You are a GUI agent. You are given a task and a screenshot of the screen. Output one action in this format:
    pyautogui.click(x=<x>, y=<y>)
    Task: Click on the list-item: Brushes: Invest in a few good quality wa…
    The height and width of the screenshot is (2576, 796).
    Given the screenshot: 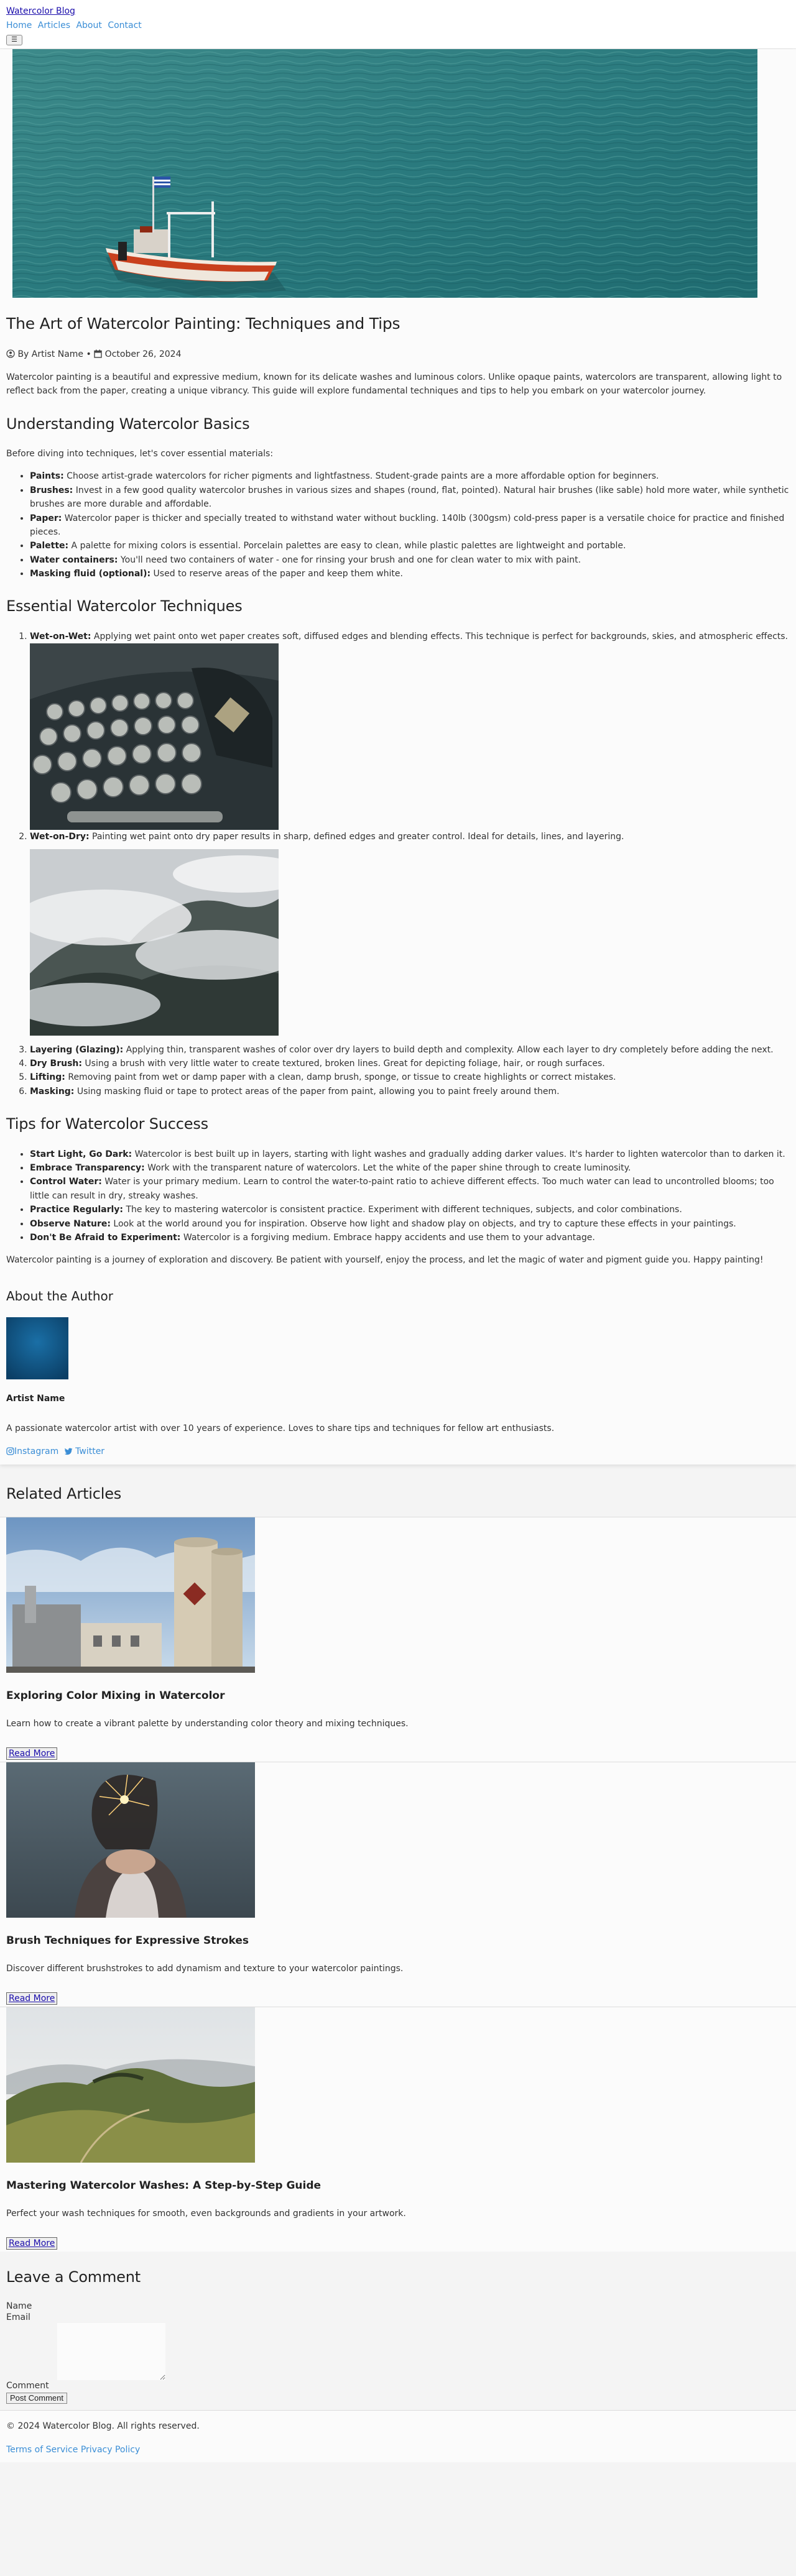 What is the action you would take?
    pyautogui.click(x=410, y=498)
    